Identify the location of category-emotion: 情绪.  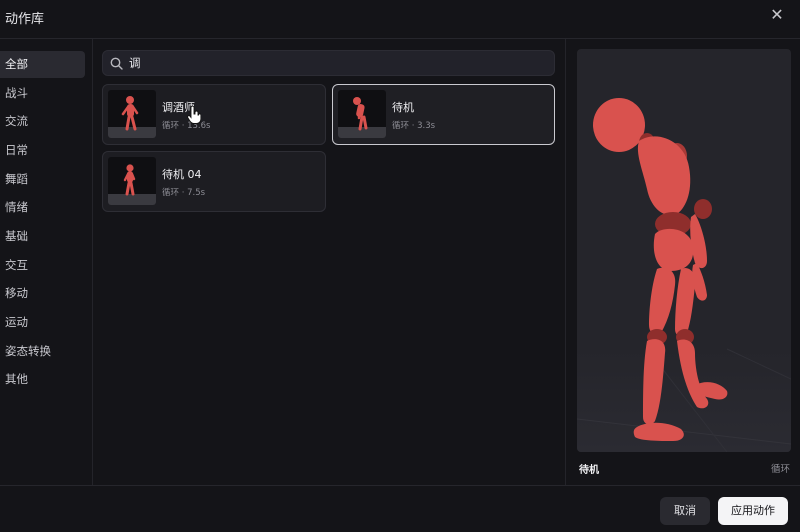
(42, 207).